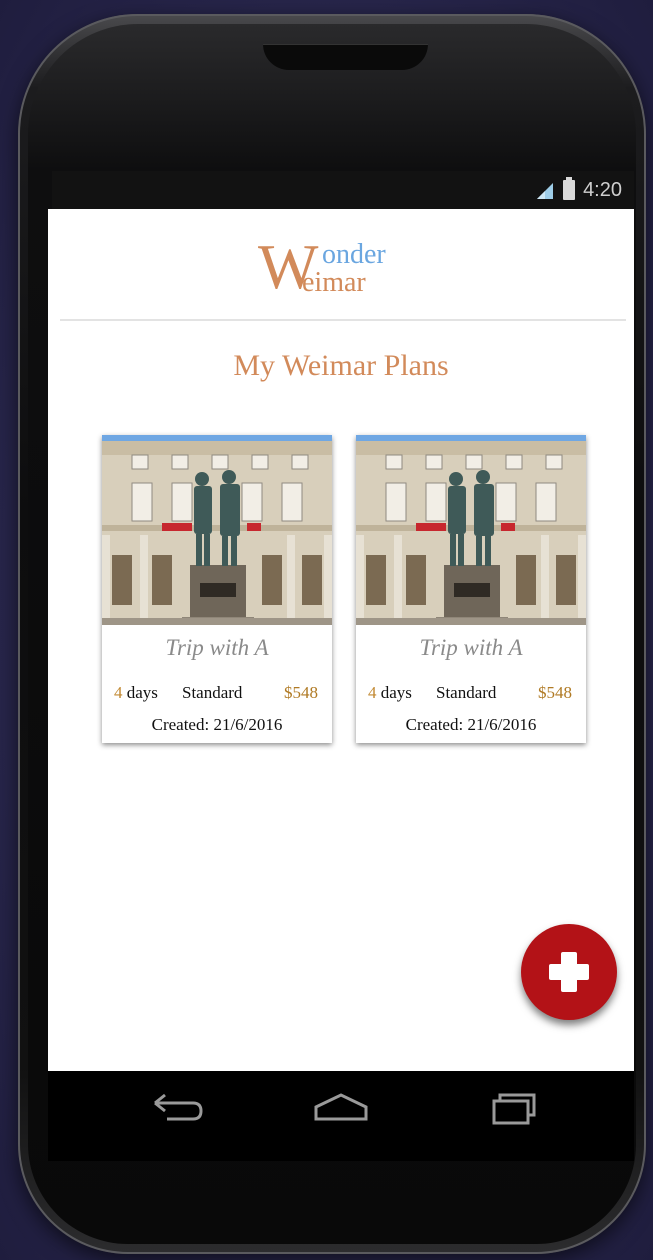 The height and width of the screenshot is (1260, 653). What do you see at coordinates (354, 254) in the screenshot?
I see `logo-text-onder: onder` at bounding box center [354, 254].